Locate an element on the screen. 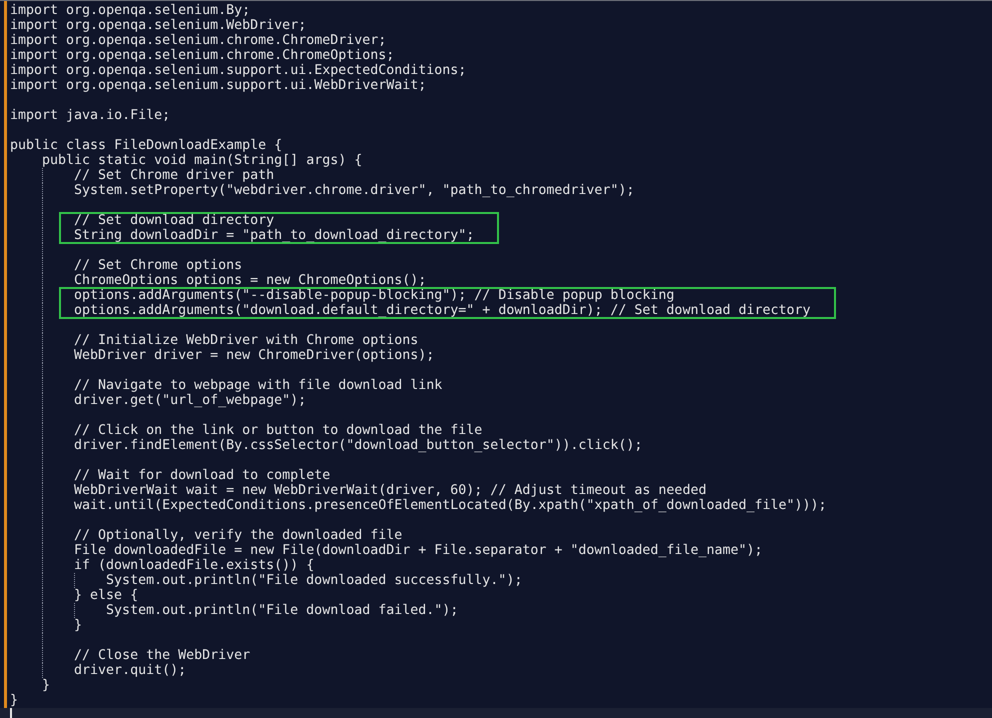 The height and width of the screenshot is (718, 992). code-line: if (downloadedFile.exists()) { is located at coordinates (162, 565).